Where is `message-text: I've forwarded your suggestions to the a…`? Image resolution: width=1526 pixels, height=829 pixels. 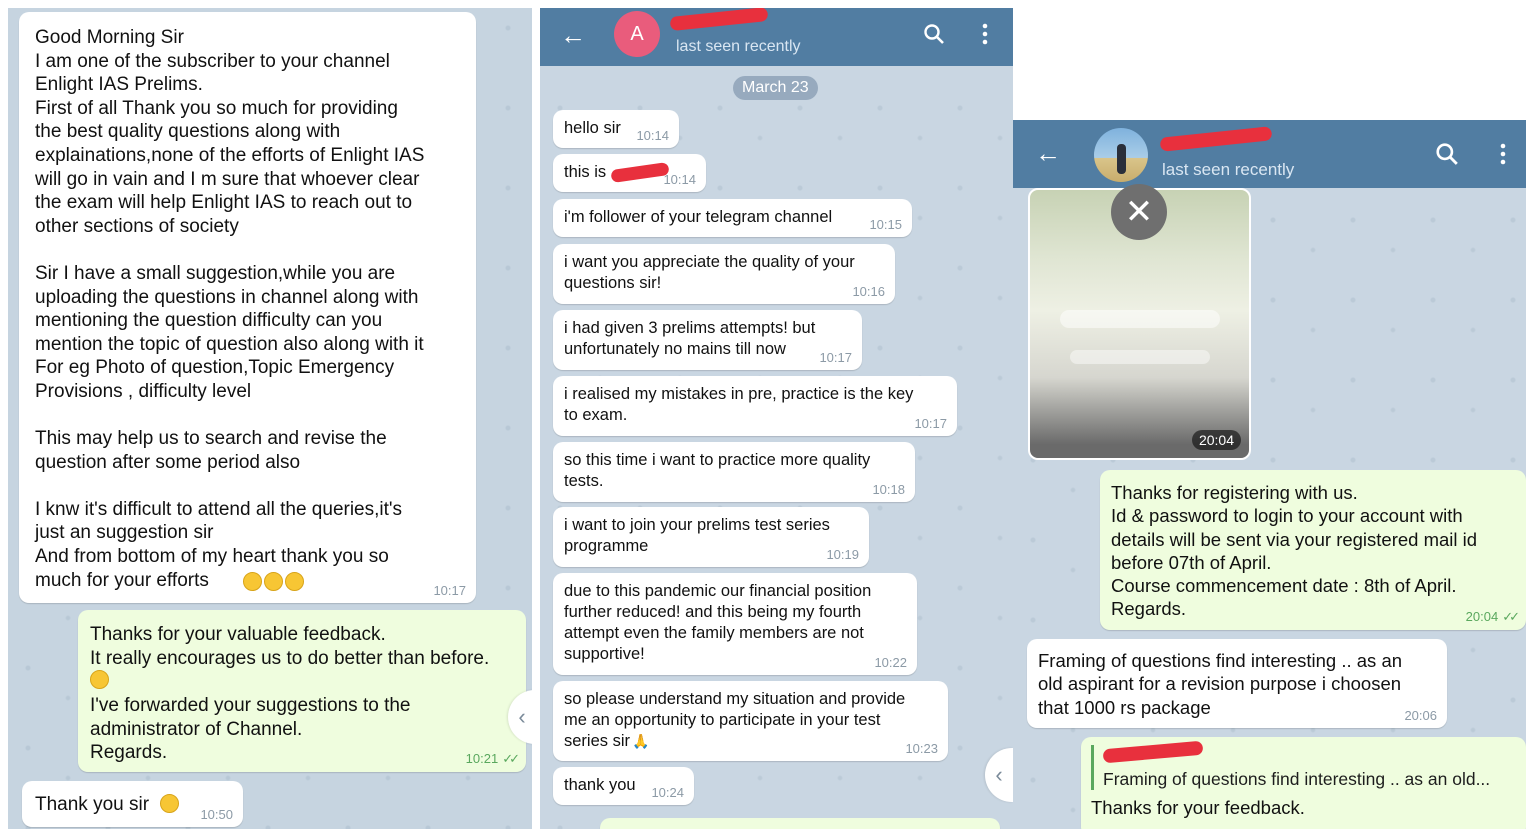 message-text: I've forwarded your suggestions to the a… is located at coordinates (250, 729).